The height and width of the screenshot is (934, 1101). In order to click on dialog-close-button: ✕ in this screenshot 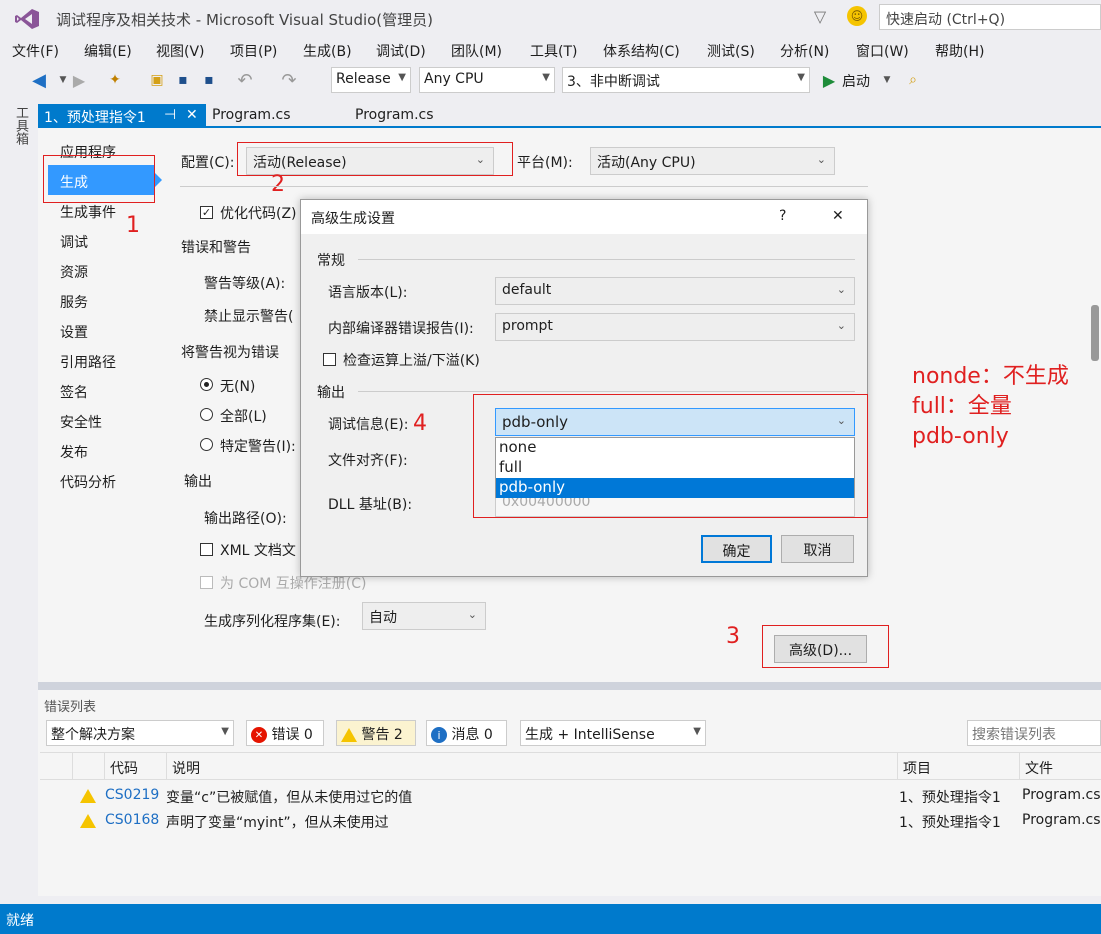, I will do `click(838, 216)`.